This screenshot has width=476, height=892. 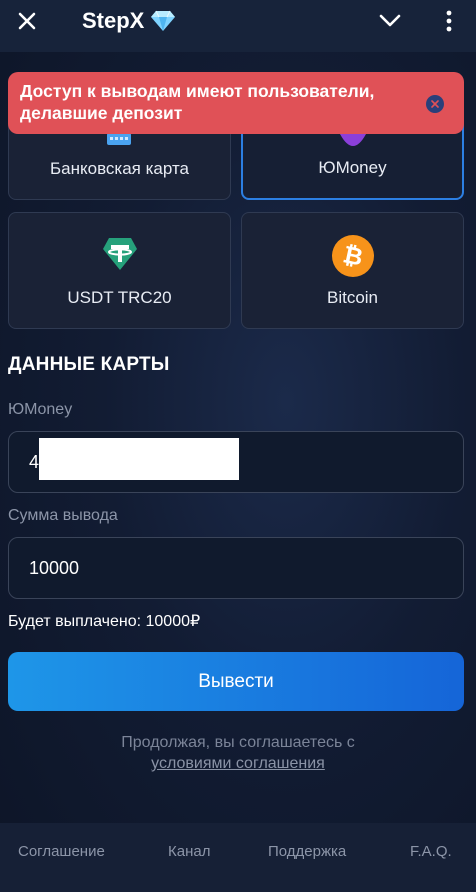 What do you see at coordinates (89, 364) in the screenshot?
I see `section-title: ДАННЫЕ КАРТЫ` at bounding box center [89, 364].